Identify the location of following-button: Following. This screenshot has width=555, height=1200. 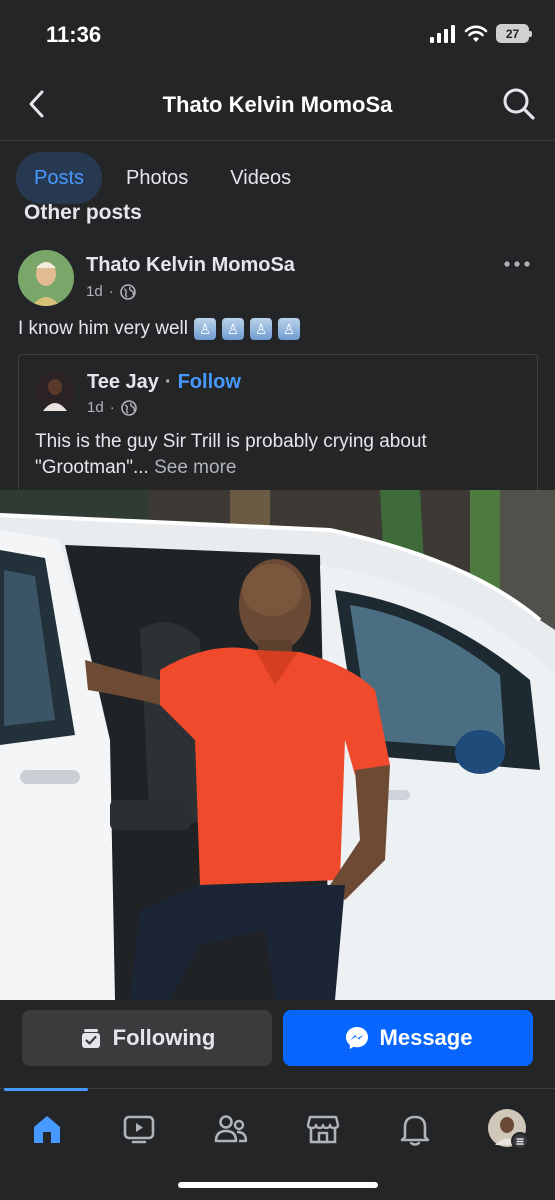
(147, 1038).